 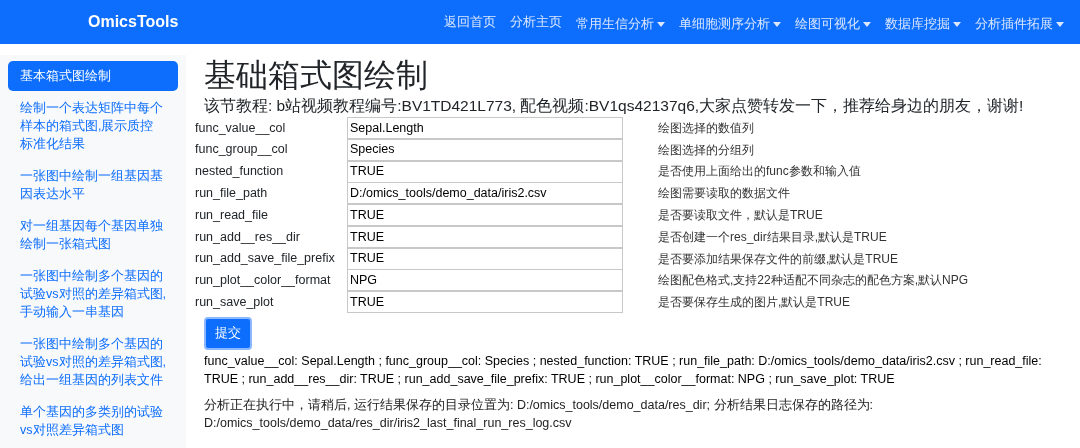 I want to click on param-label: run_read_file, so click(x=232, y=215).